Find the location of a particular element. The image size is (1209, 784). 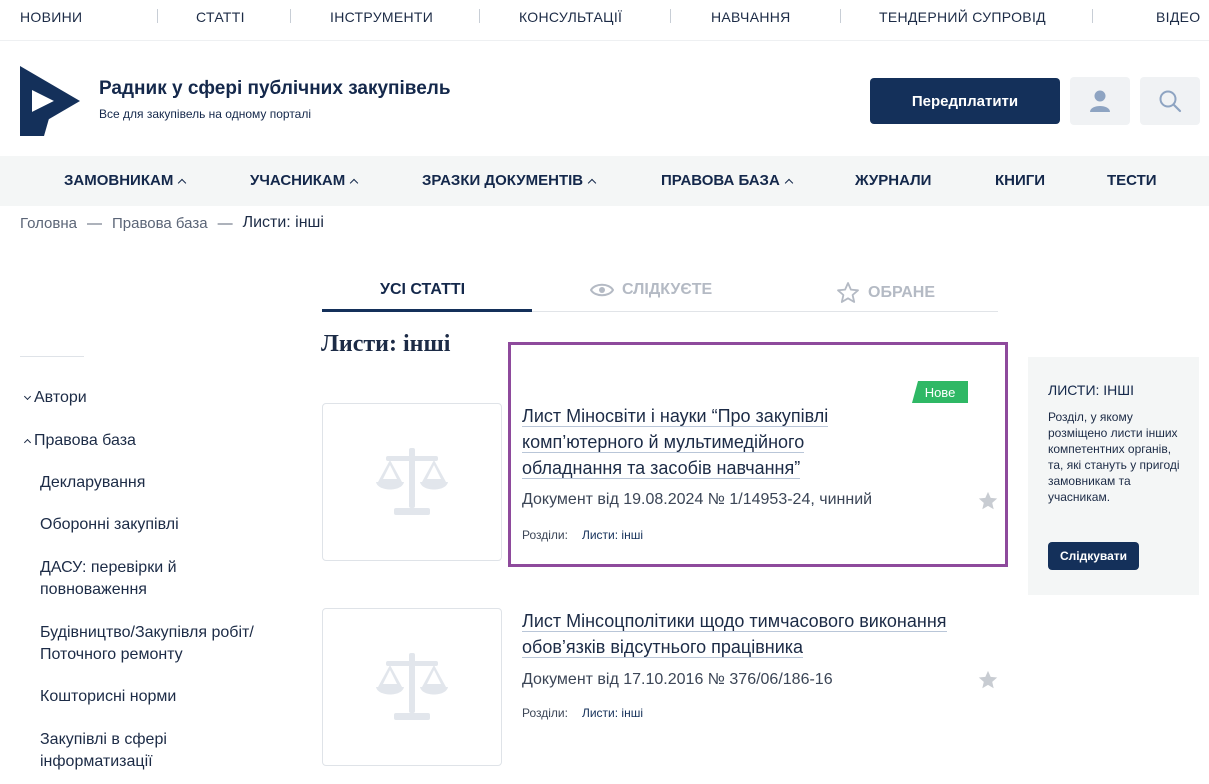

site-title: Радник у сфері публічних закупівель is located at coordinates (275, 88).